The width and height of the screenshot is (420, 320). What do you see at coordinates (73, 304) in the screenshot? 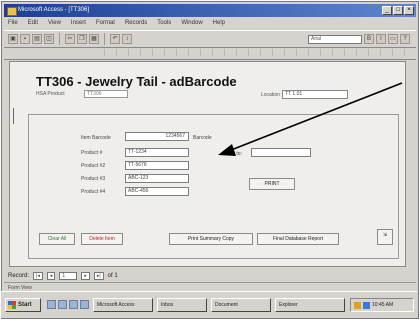
I see `mail-icon` at bounding box center [73, 304].